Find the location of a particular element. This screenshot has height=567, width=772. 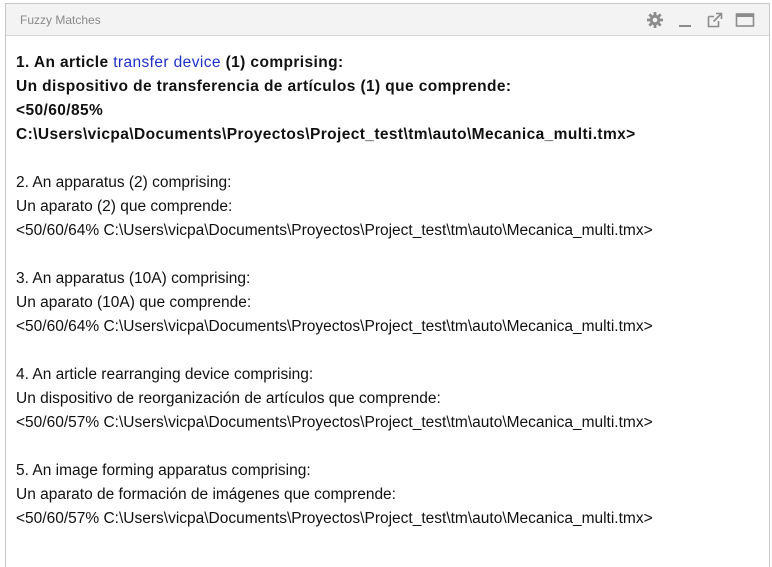

panel-titlebar: Fuzzy Matches is located at coordinates (387, 20).